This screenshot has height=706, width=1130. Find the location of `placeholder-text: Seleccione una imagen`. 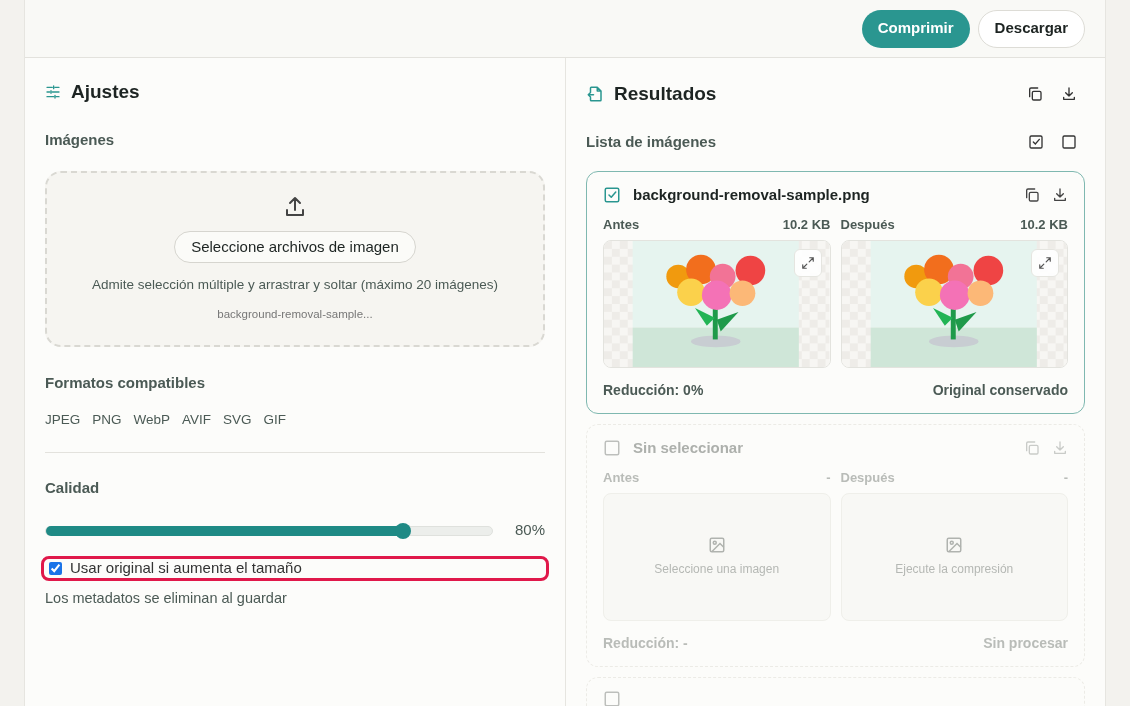

placeholder-text: Seleccione una imagen is located at coordinates (717, 569).